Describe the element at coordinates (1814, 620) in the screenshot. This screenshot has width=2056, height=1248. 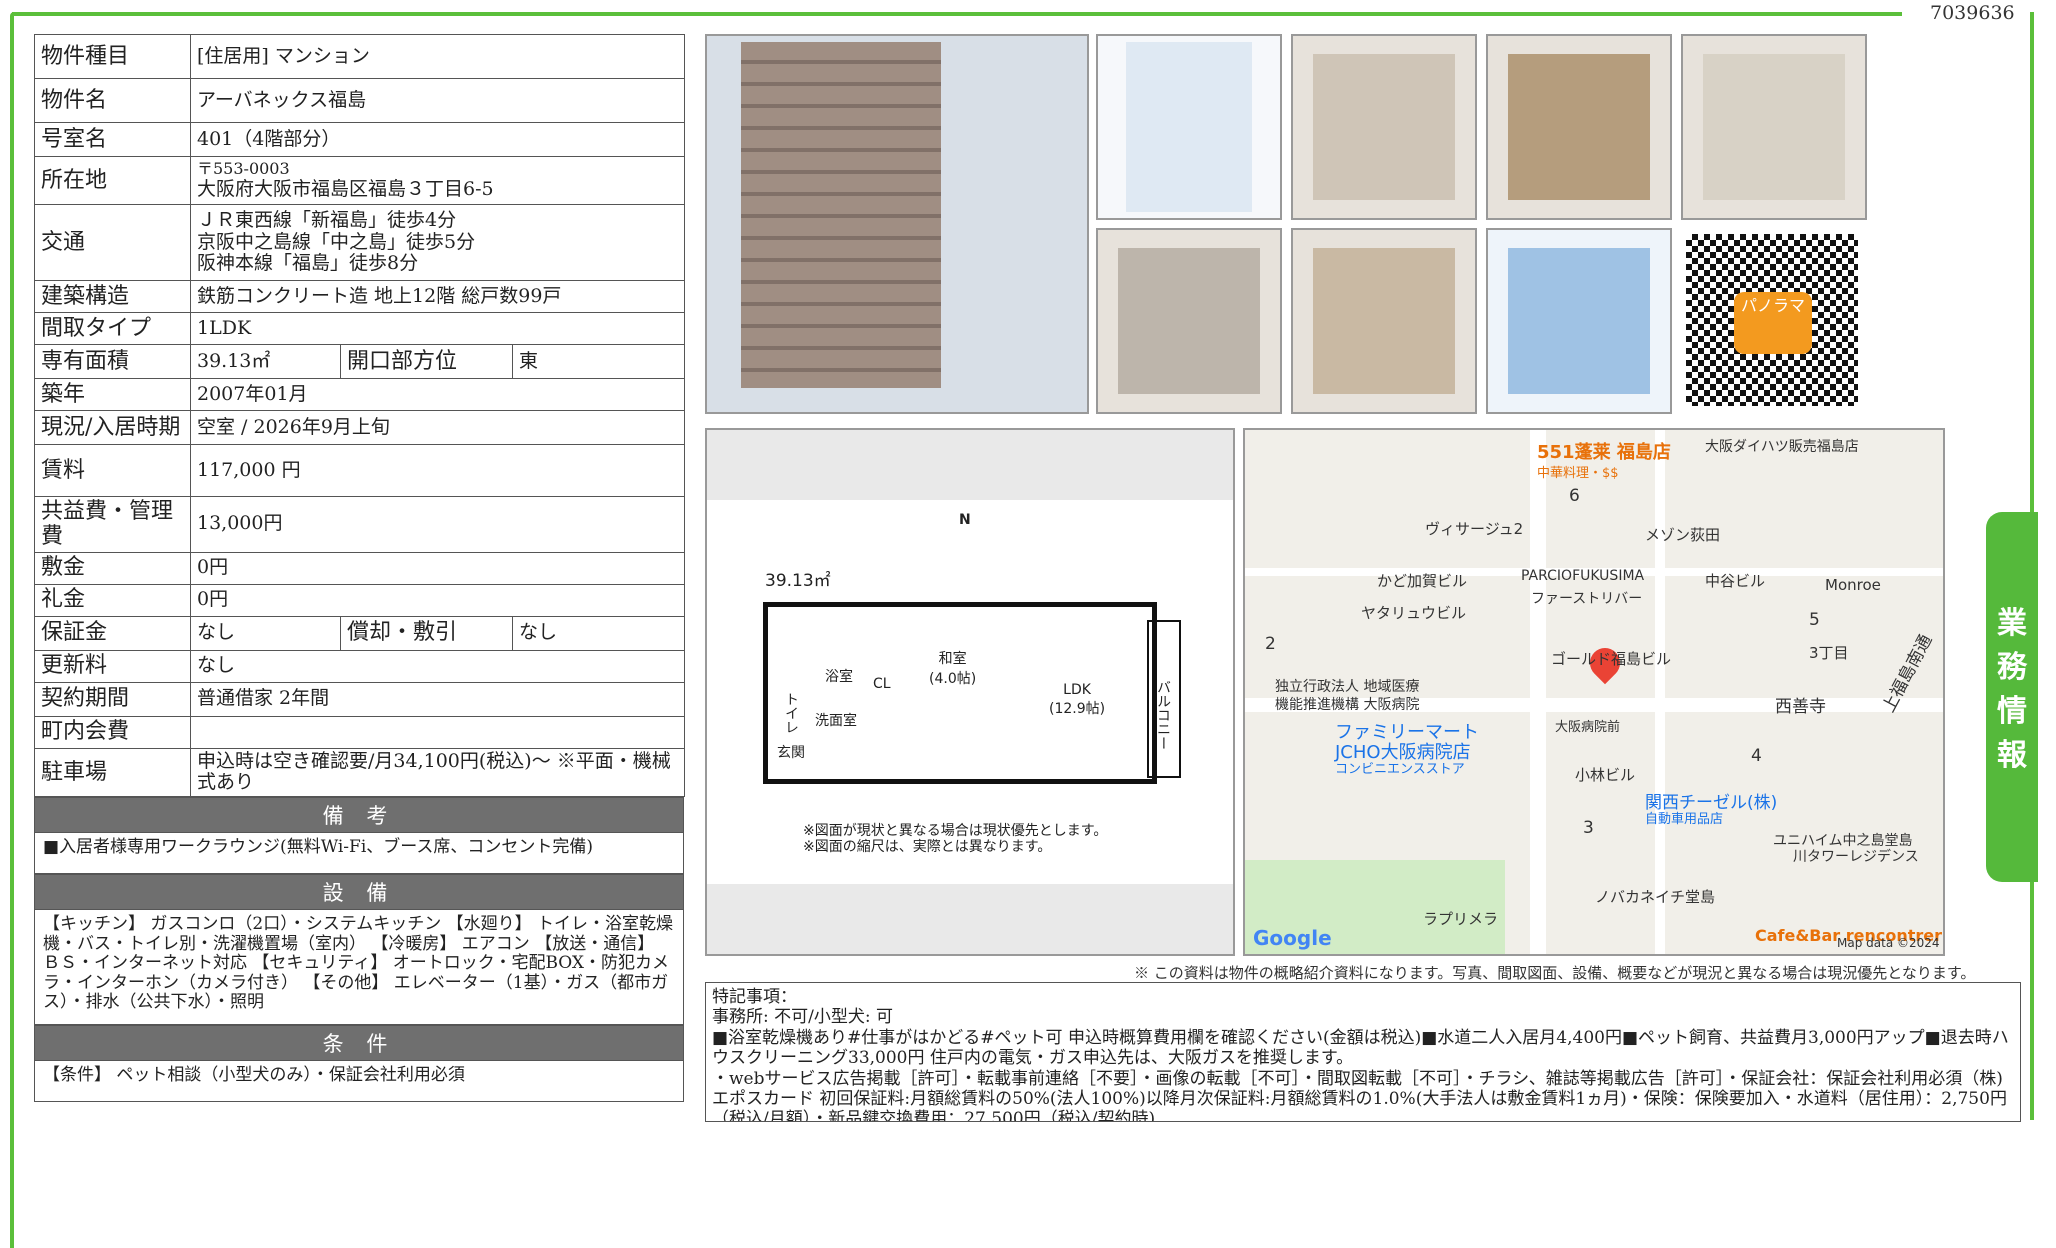
I see `block-number: 5` at that location.